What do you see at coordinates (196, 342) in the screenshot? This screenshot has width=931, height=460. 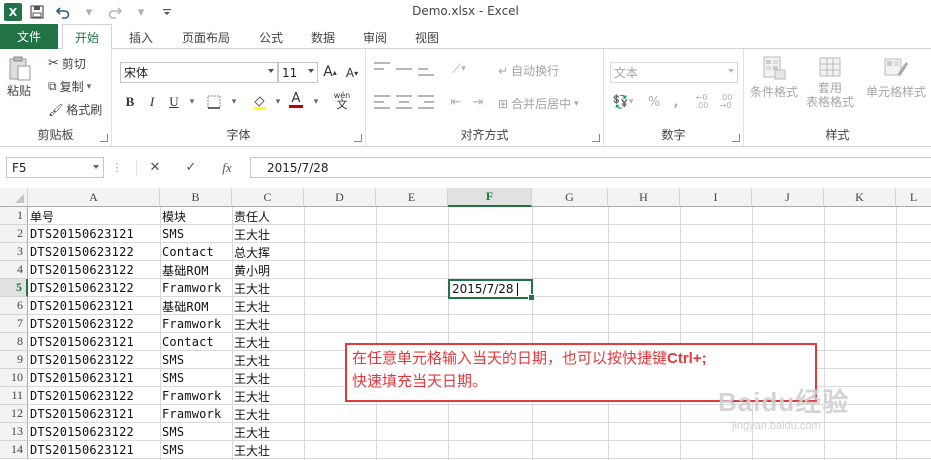 I see `cell-b8: Contact` at bounding box center [196, 342].